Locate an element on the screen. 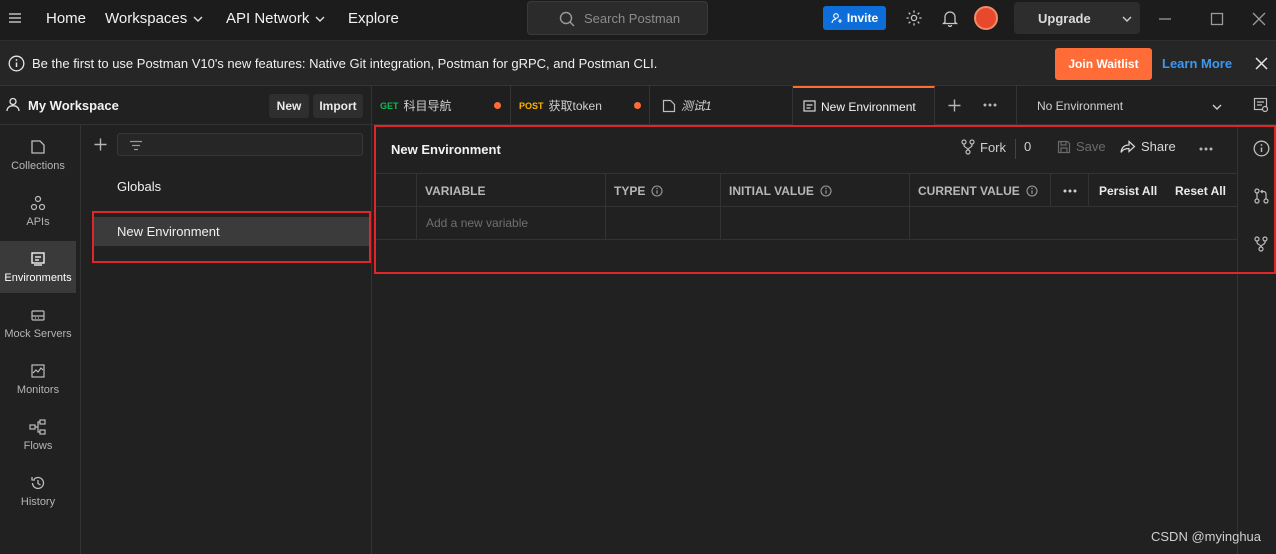 The width and height of the screenshot is (1276, 554). tab-collection: 测试1 is located at coordinates (721, 105).